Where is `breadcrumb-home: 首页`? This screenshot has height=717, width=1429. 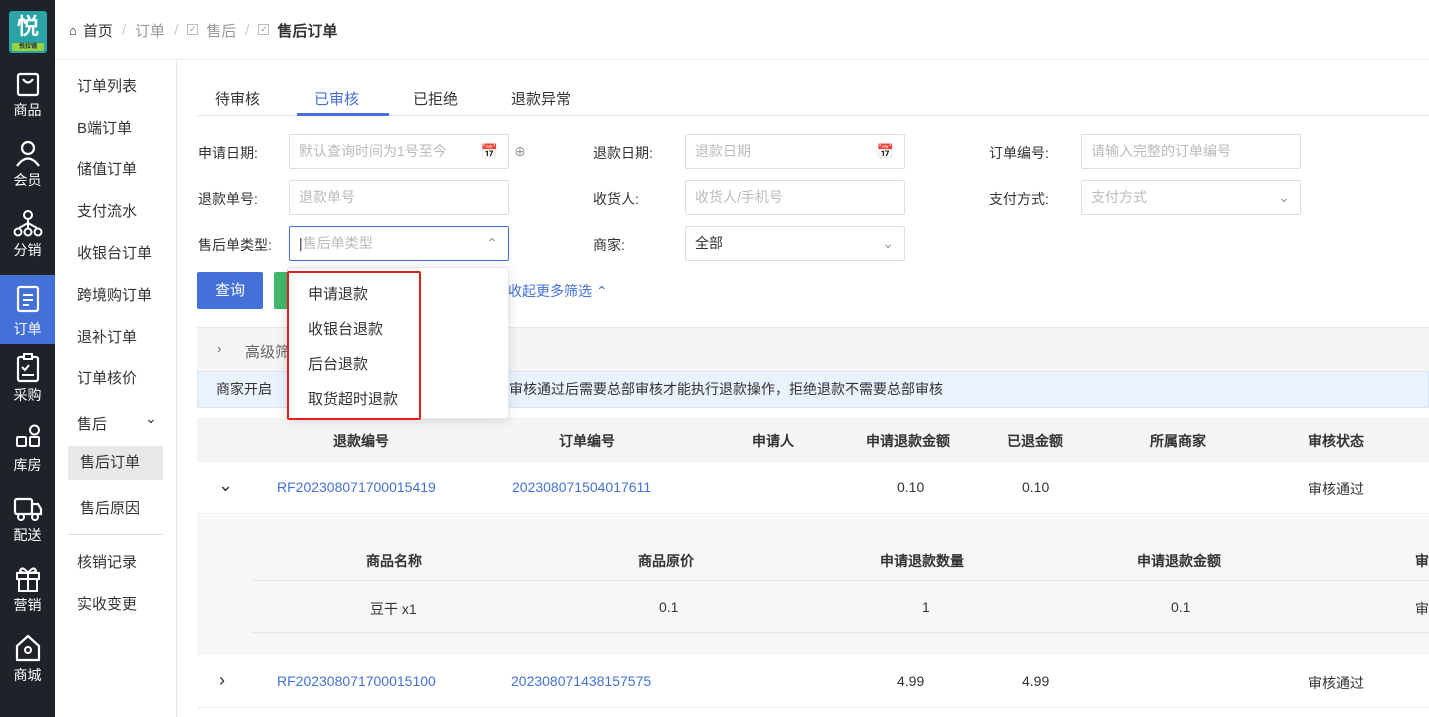 breadcrumb-home: 首页 is located at coordinates (98, 30).